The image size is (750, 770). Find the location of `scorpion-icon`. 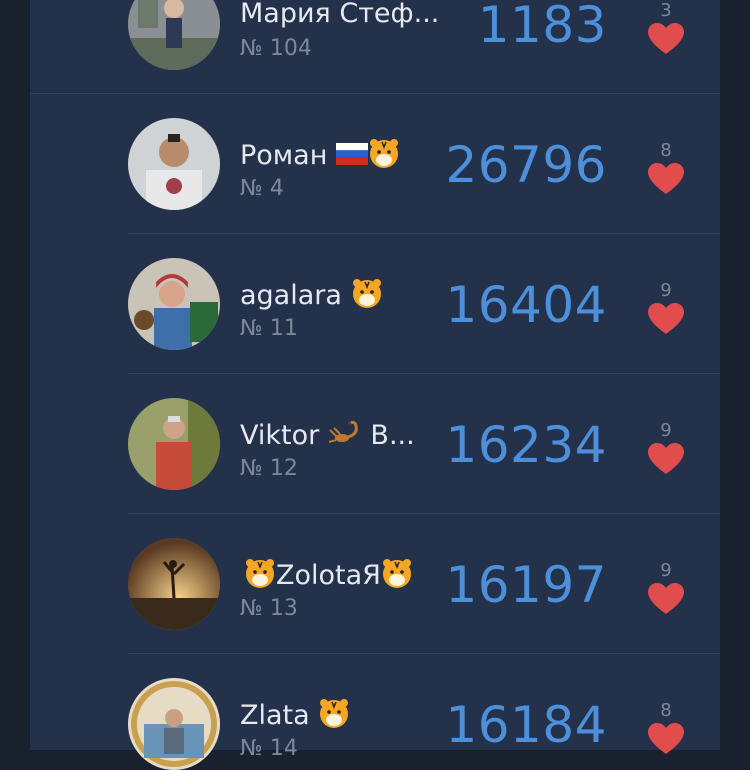

scorpion-icon is located at coordinates (345, 436).